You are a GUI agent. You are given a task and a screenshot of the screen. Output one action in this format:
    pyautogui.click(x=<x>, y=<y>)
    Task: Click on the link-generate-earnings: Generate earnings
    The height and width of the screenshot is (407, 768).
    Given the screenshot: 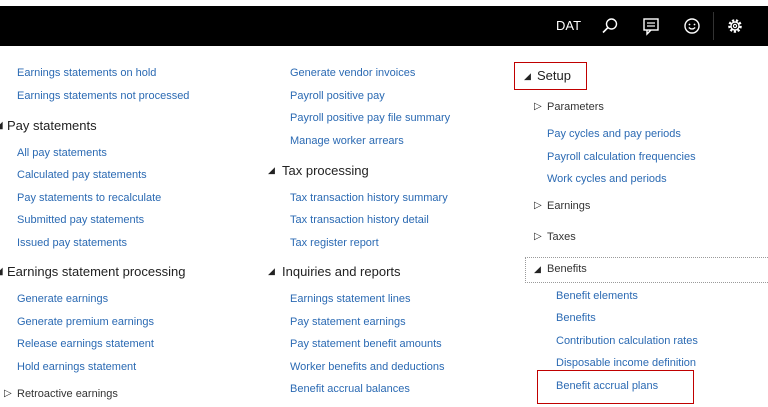 What is the action you would take?
    pyautogui.click(x=62, y=299)
    